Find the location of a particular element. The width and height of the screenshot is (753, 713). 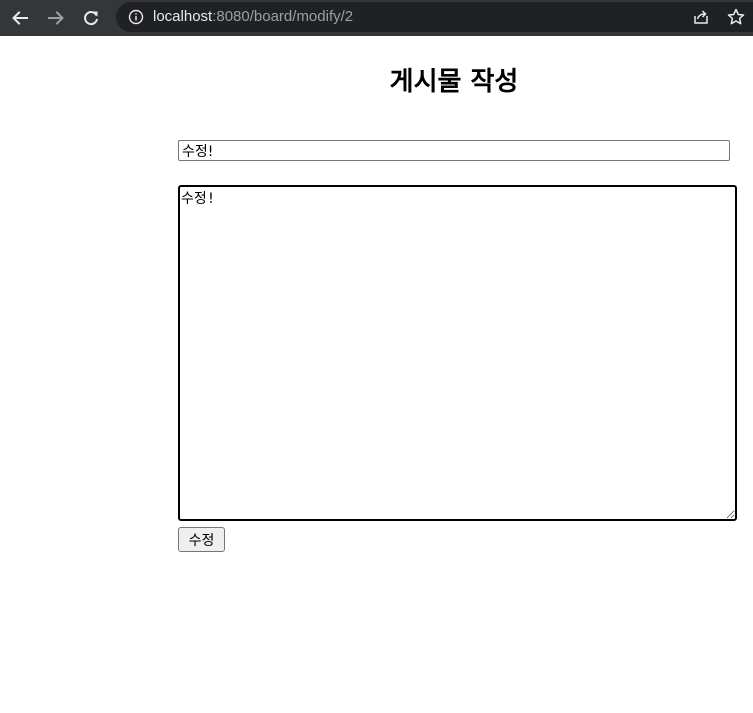

star-icon is located at coordinates (736, 17).